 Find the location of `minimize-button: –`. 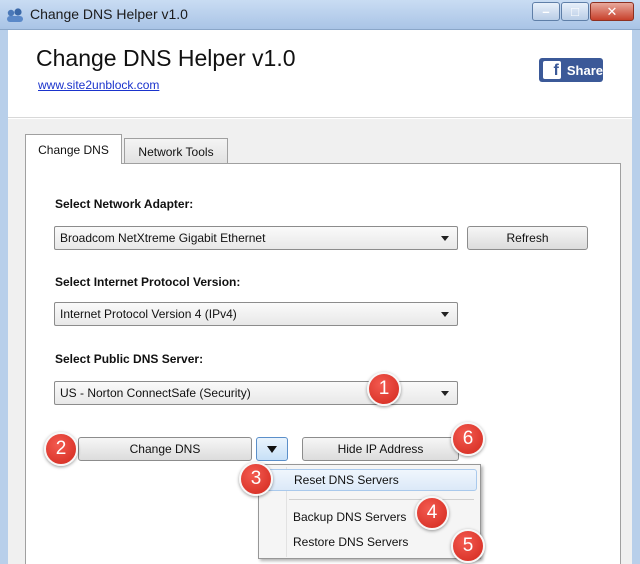

minimize-button: – is located at coordinates (546, 11).